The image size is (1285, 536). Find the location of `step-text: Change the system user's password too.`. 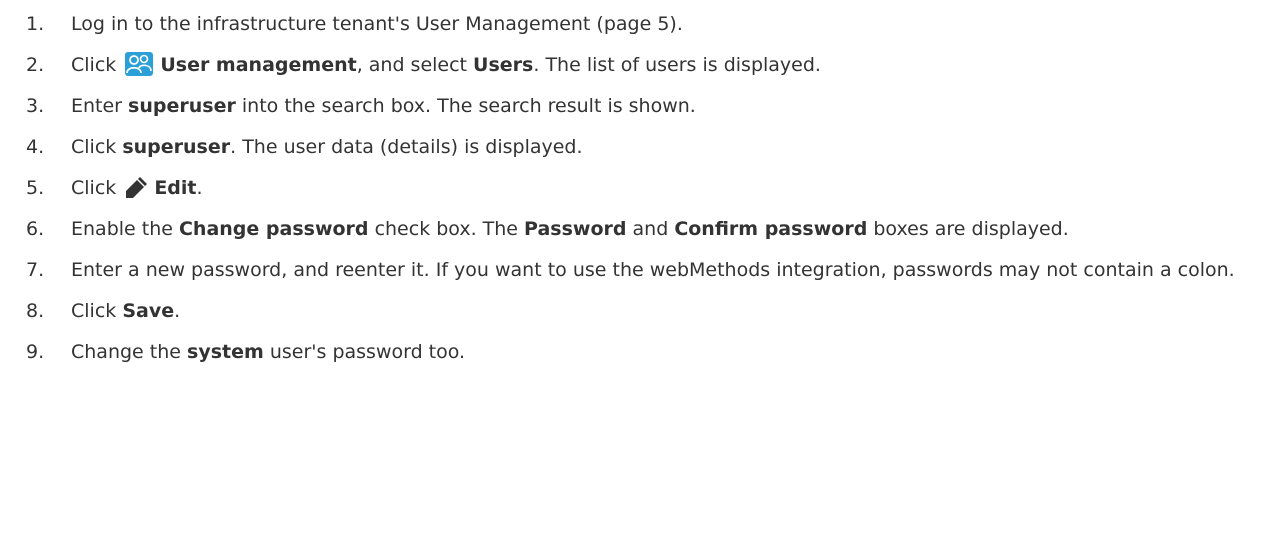

step-text: Change the system user's password too. is located at coordinates (268, 352).